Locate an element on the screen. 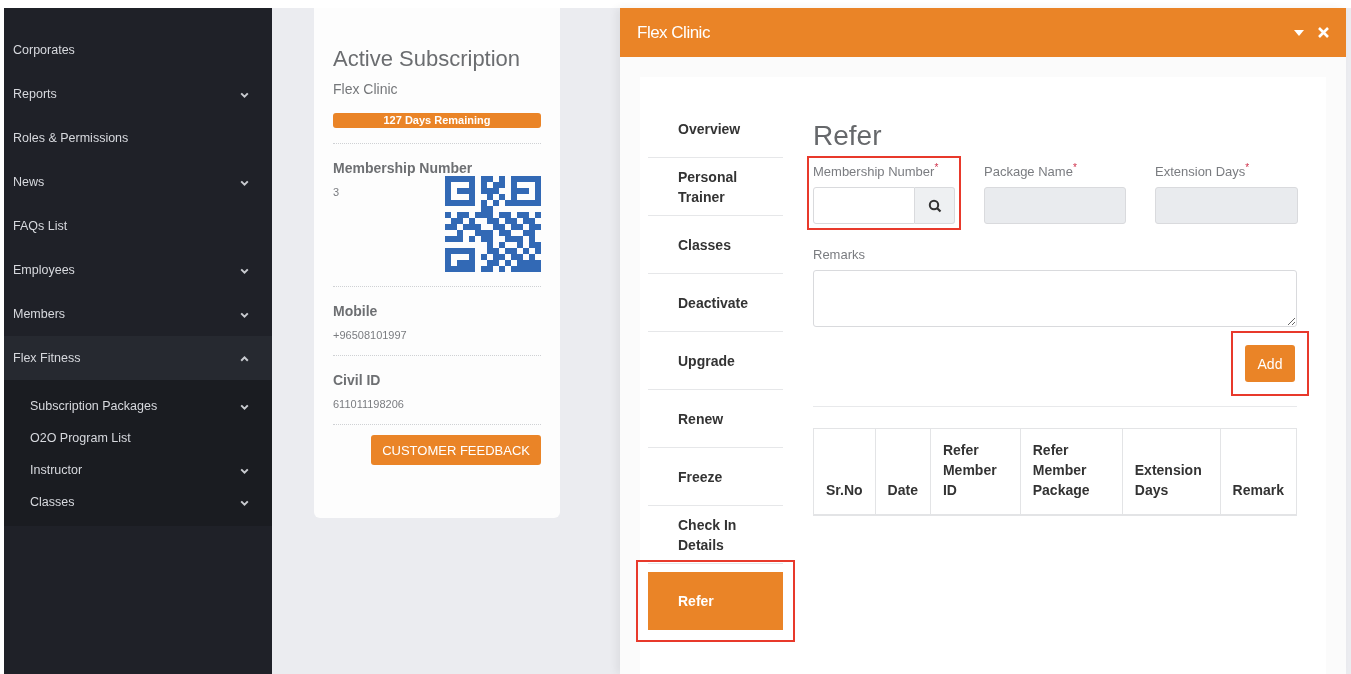 The width and height of the screenshot is (1351, 674). field-label: Mobile is located at coordinates (356, 311).